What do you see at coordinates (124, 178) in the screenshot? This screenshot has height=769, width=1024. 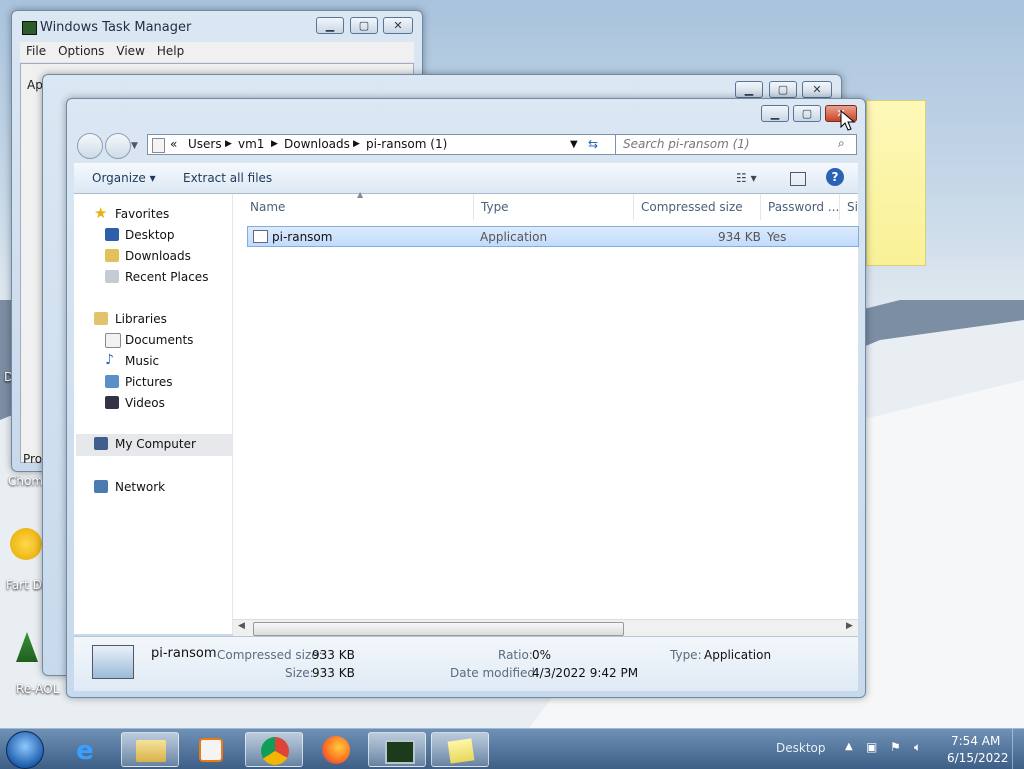 I see `organize-button: Organize ▾` at bounding box center [124, 178].